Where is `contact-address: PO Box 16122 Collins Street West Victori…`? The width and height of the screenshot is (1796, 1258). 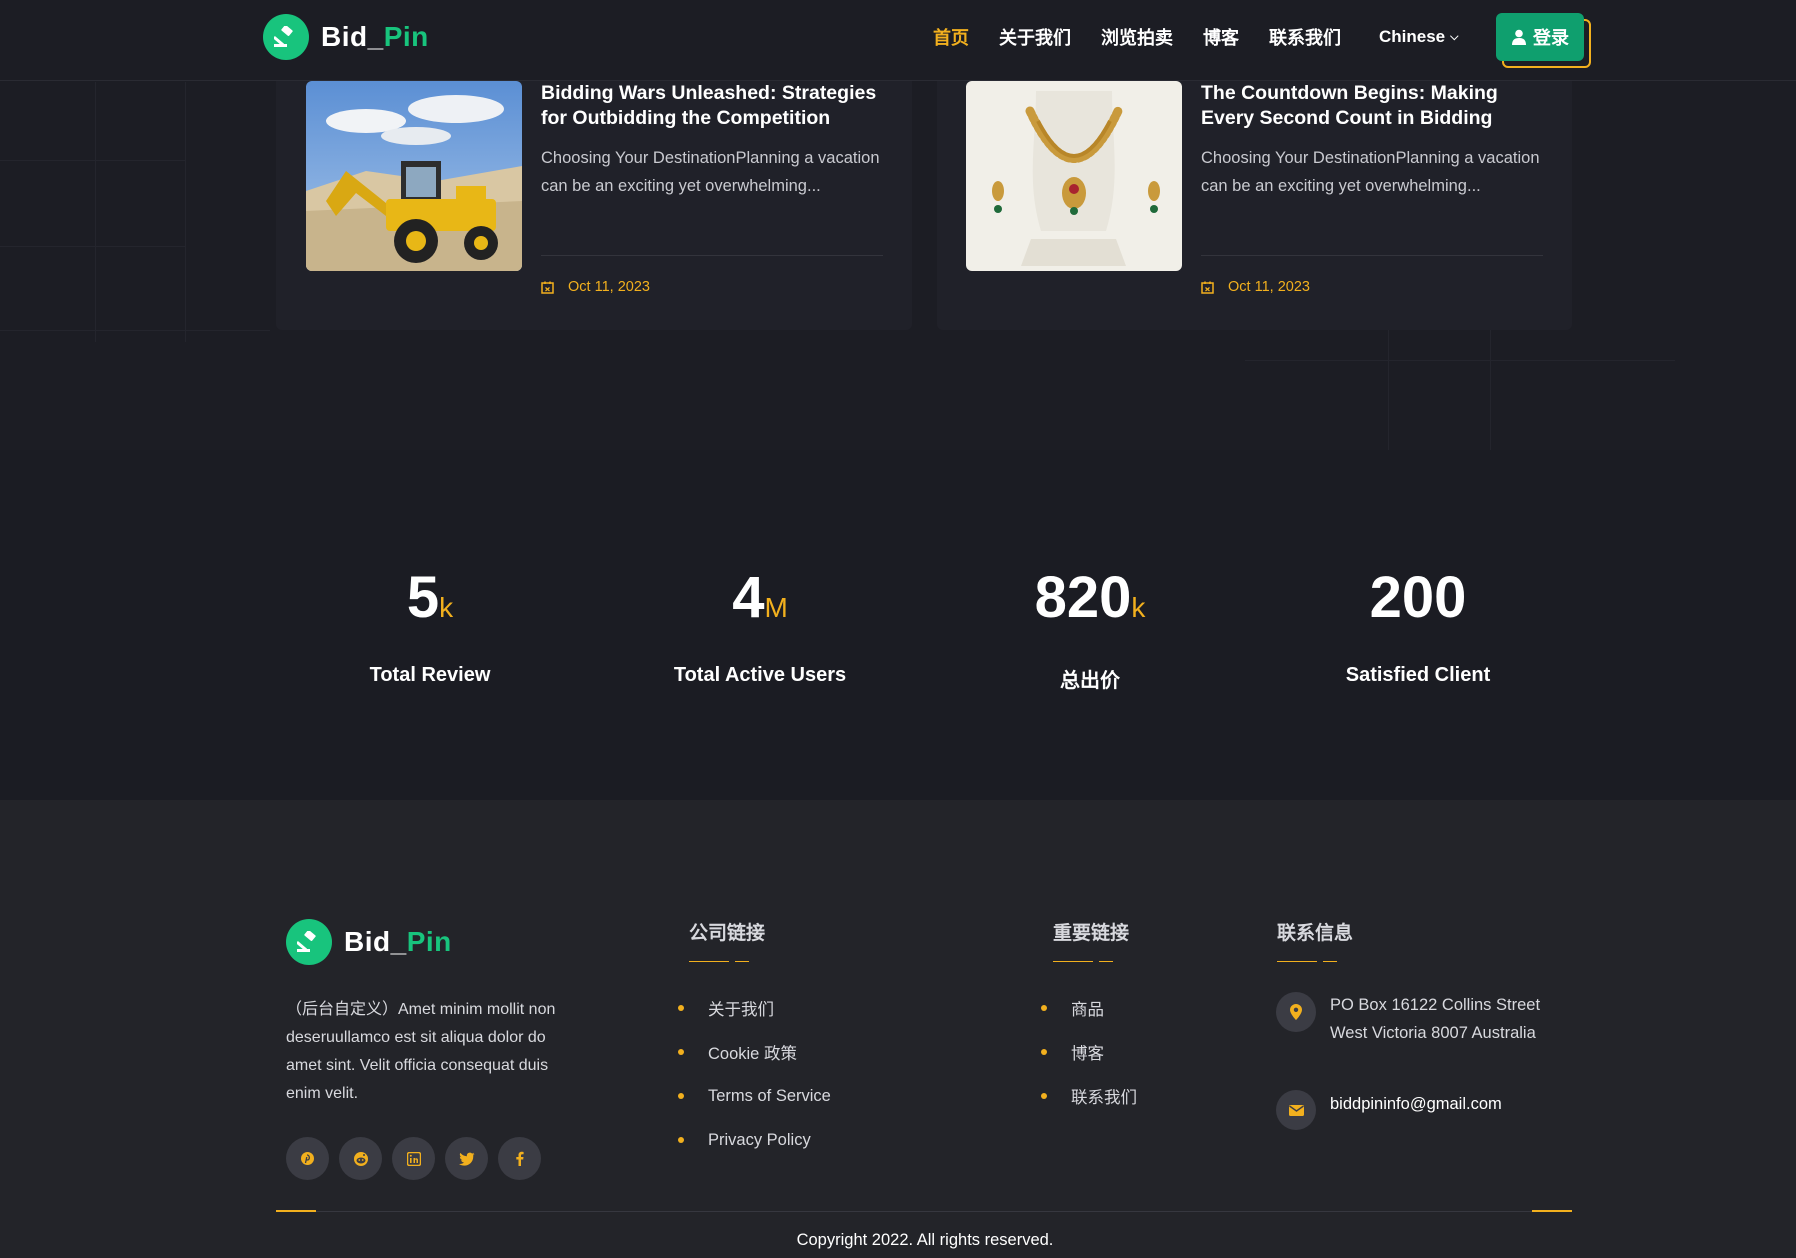
contact-address: PO Box 16122 Collins Street West Victori… is located at coordinates (1435, 1019).